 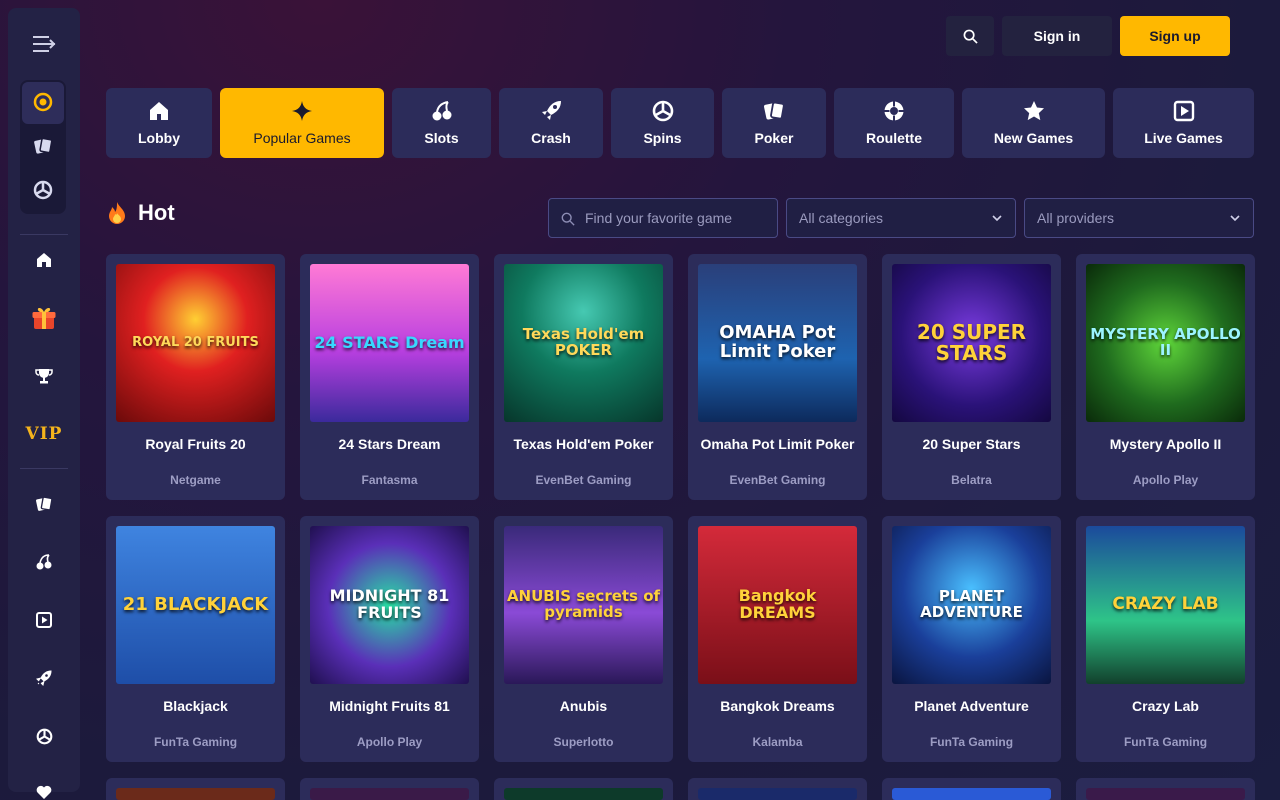 I want to click on sidebar-item-crash, so click(x=44, y=678).